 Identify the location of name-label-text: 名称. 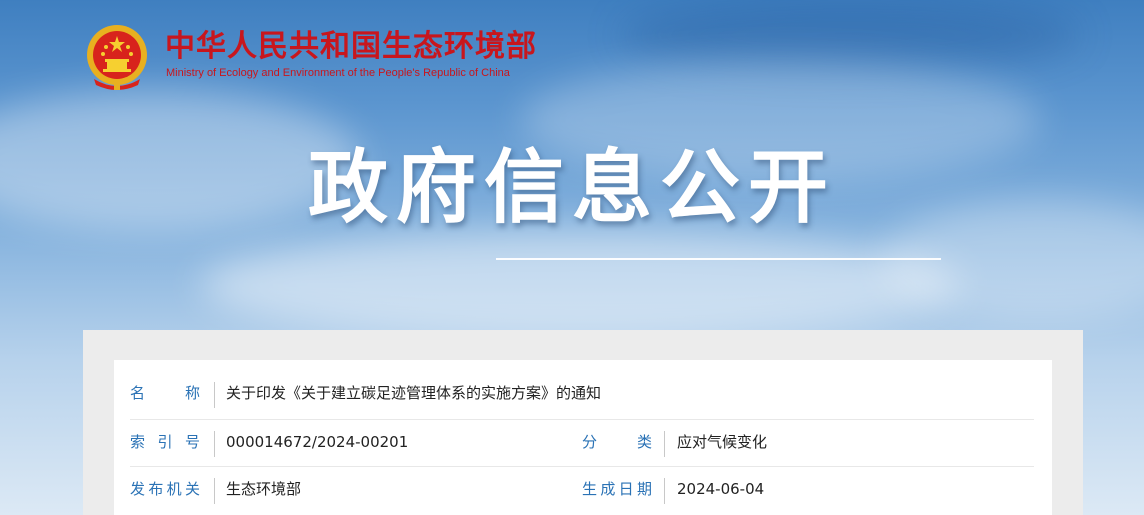
(165, 393).